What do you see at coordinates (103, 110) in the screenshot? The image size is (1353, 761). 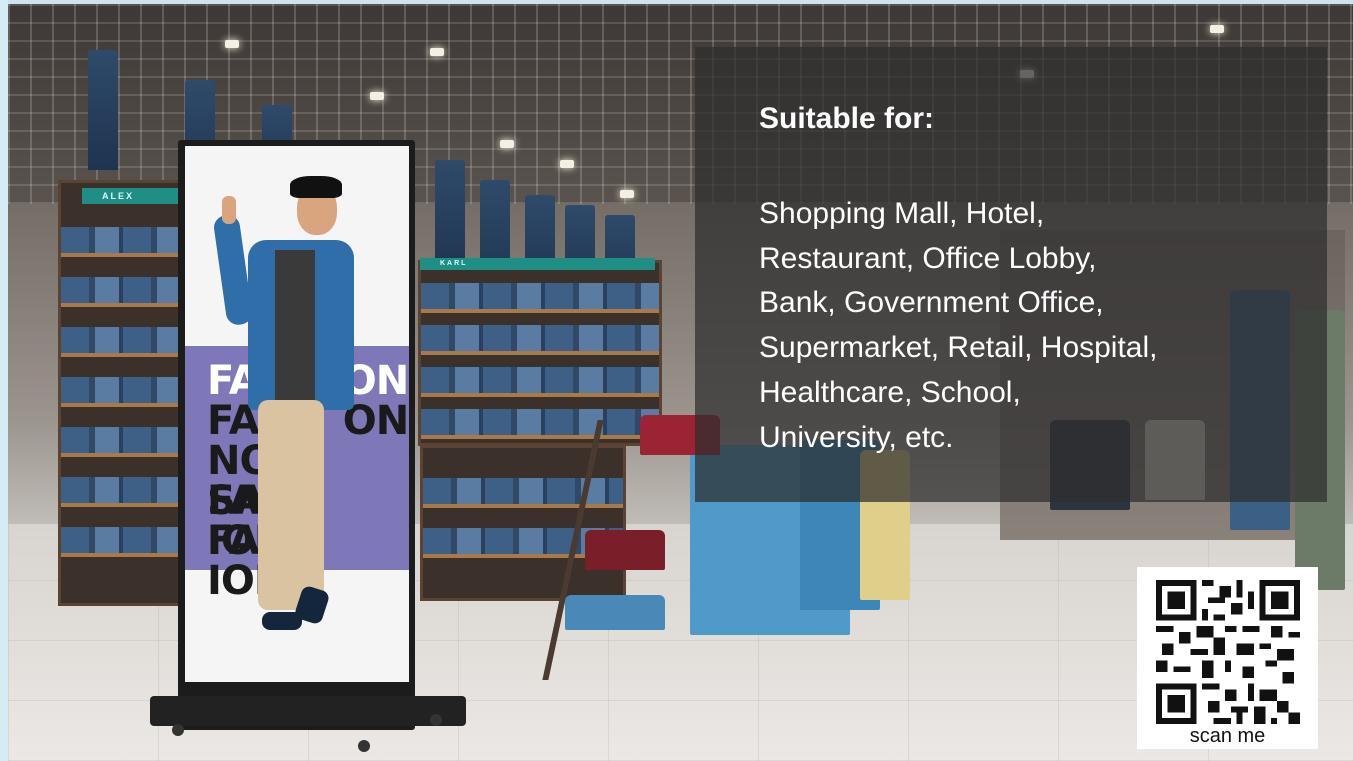 I see `hanging-jeans` at bounding box center [103, 110].